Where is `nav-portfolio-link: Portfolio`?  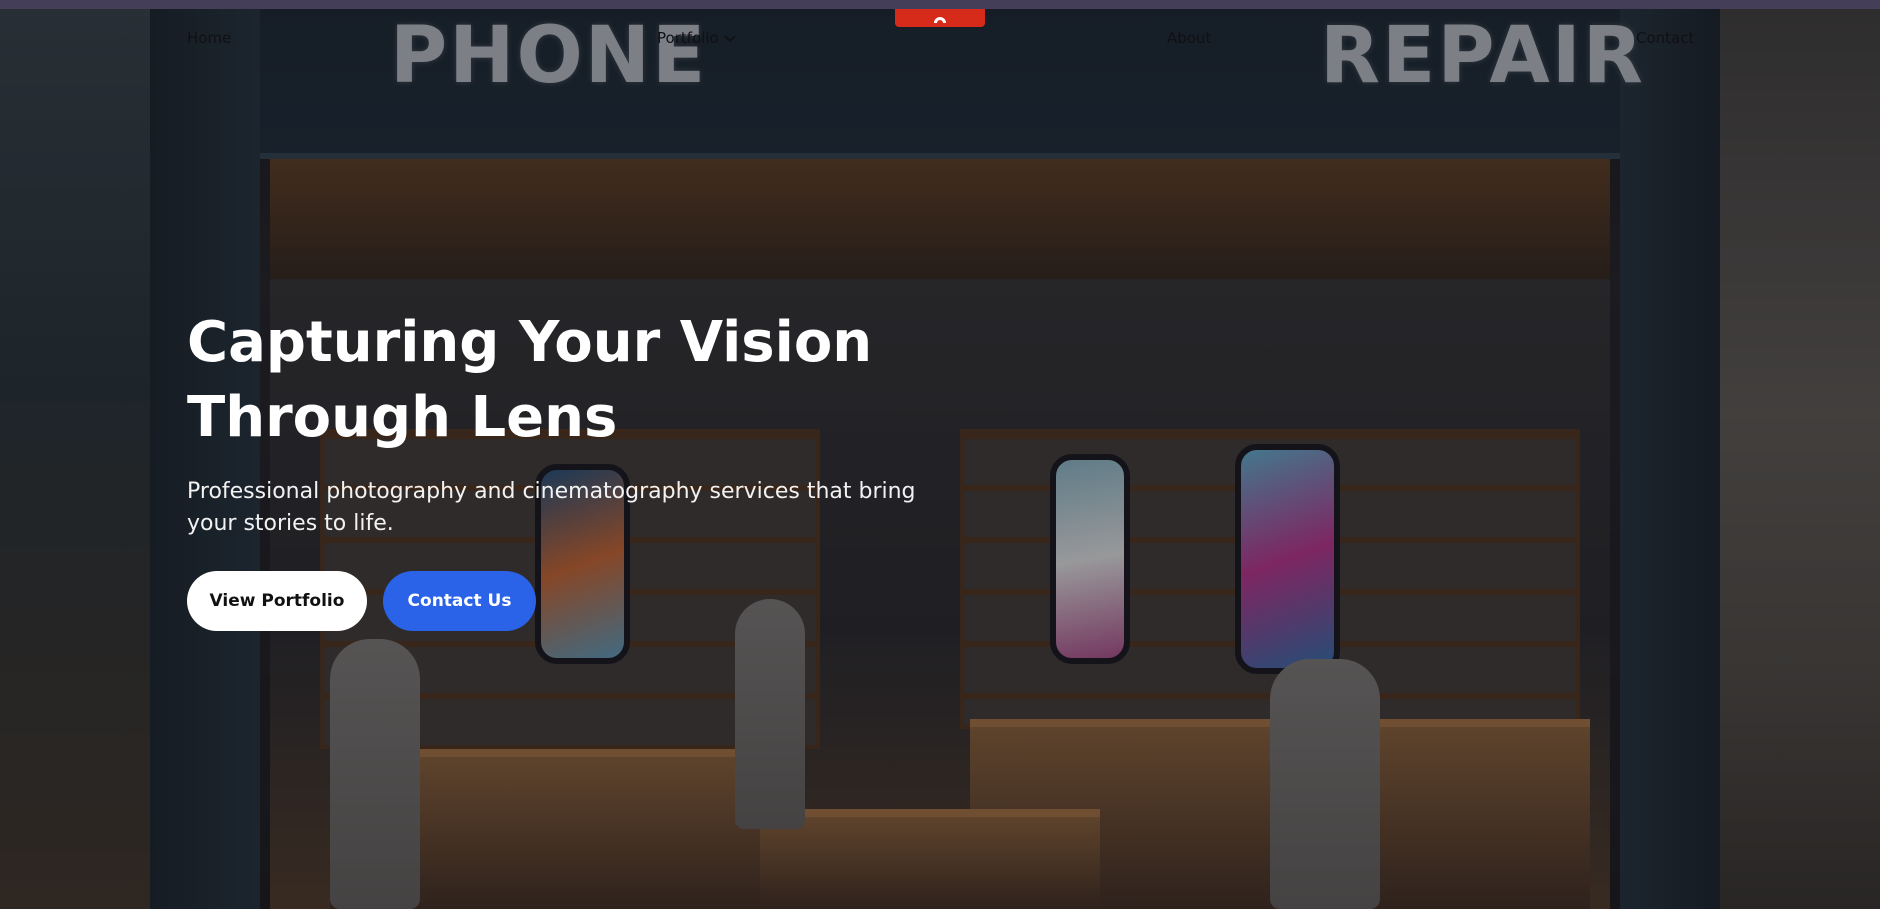
nav-portfolio-link: Portfolio is located at coordinates (696, 38).